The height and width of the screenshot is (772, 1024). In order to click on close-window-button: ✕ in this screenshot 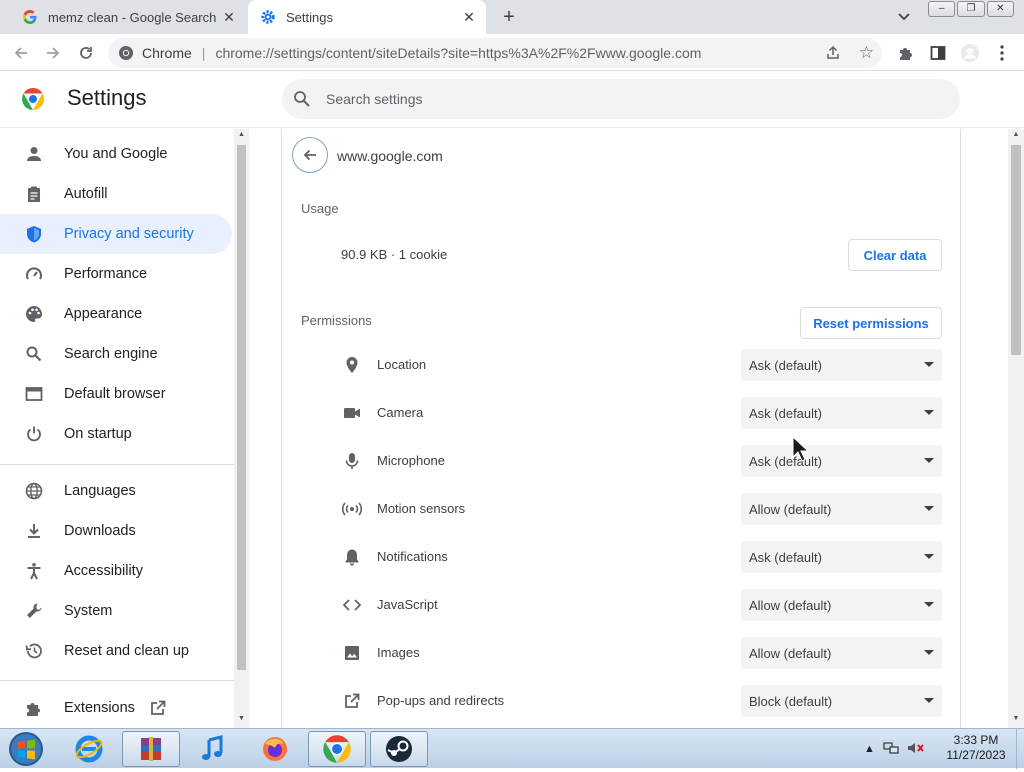, I will do `click(1000, 9)`.